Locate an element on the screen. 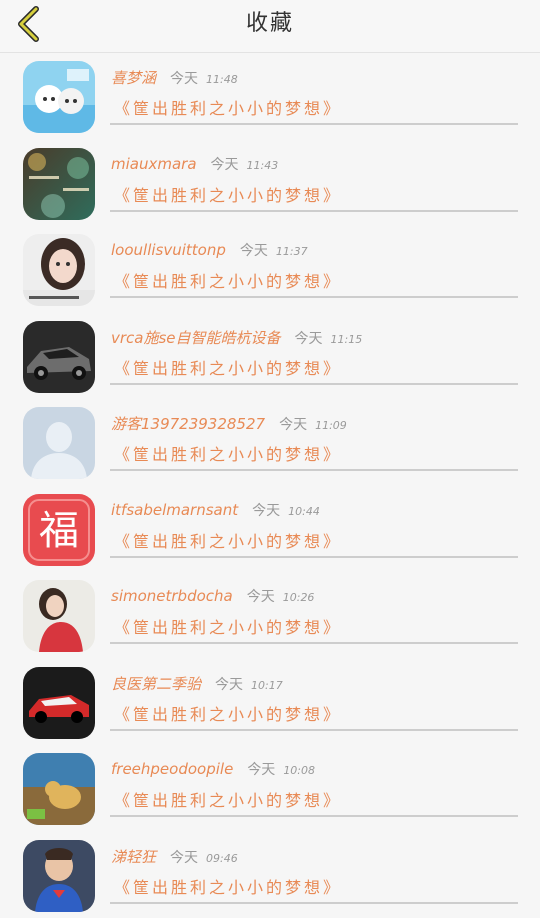  list-item: vrca施se自智能皓杭设备 今天 11:15 《筐出胜利之小小的梦想》 is located at coordinates (270, 356).